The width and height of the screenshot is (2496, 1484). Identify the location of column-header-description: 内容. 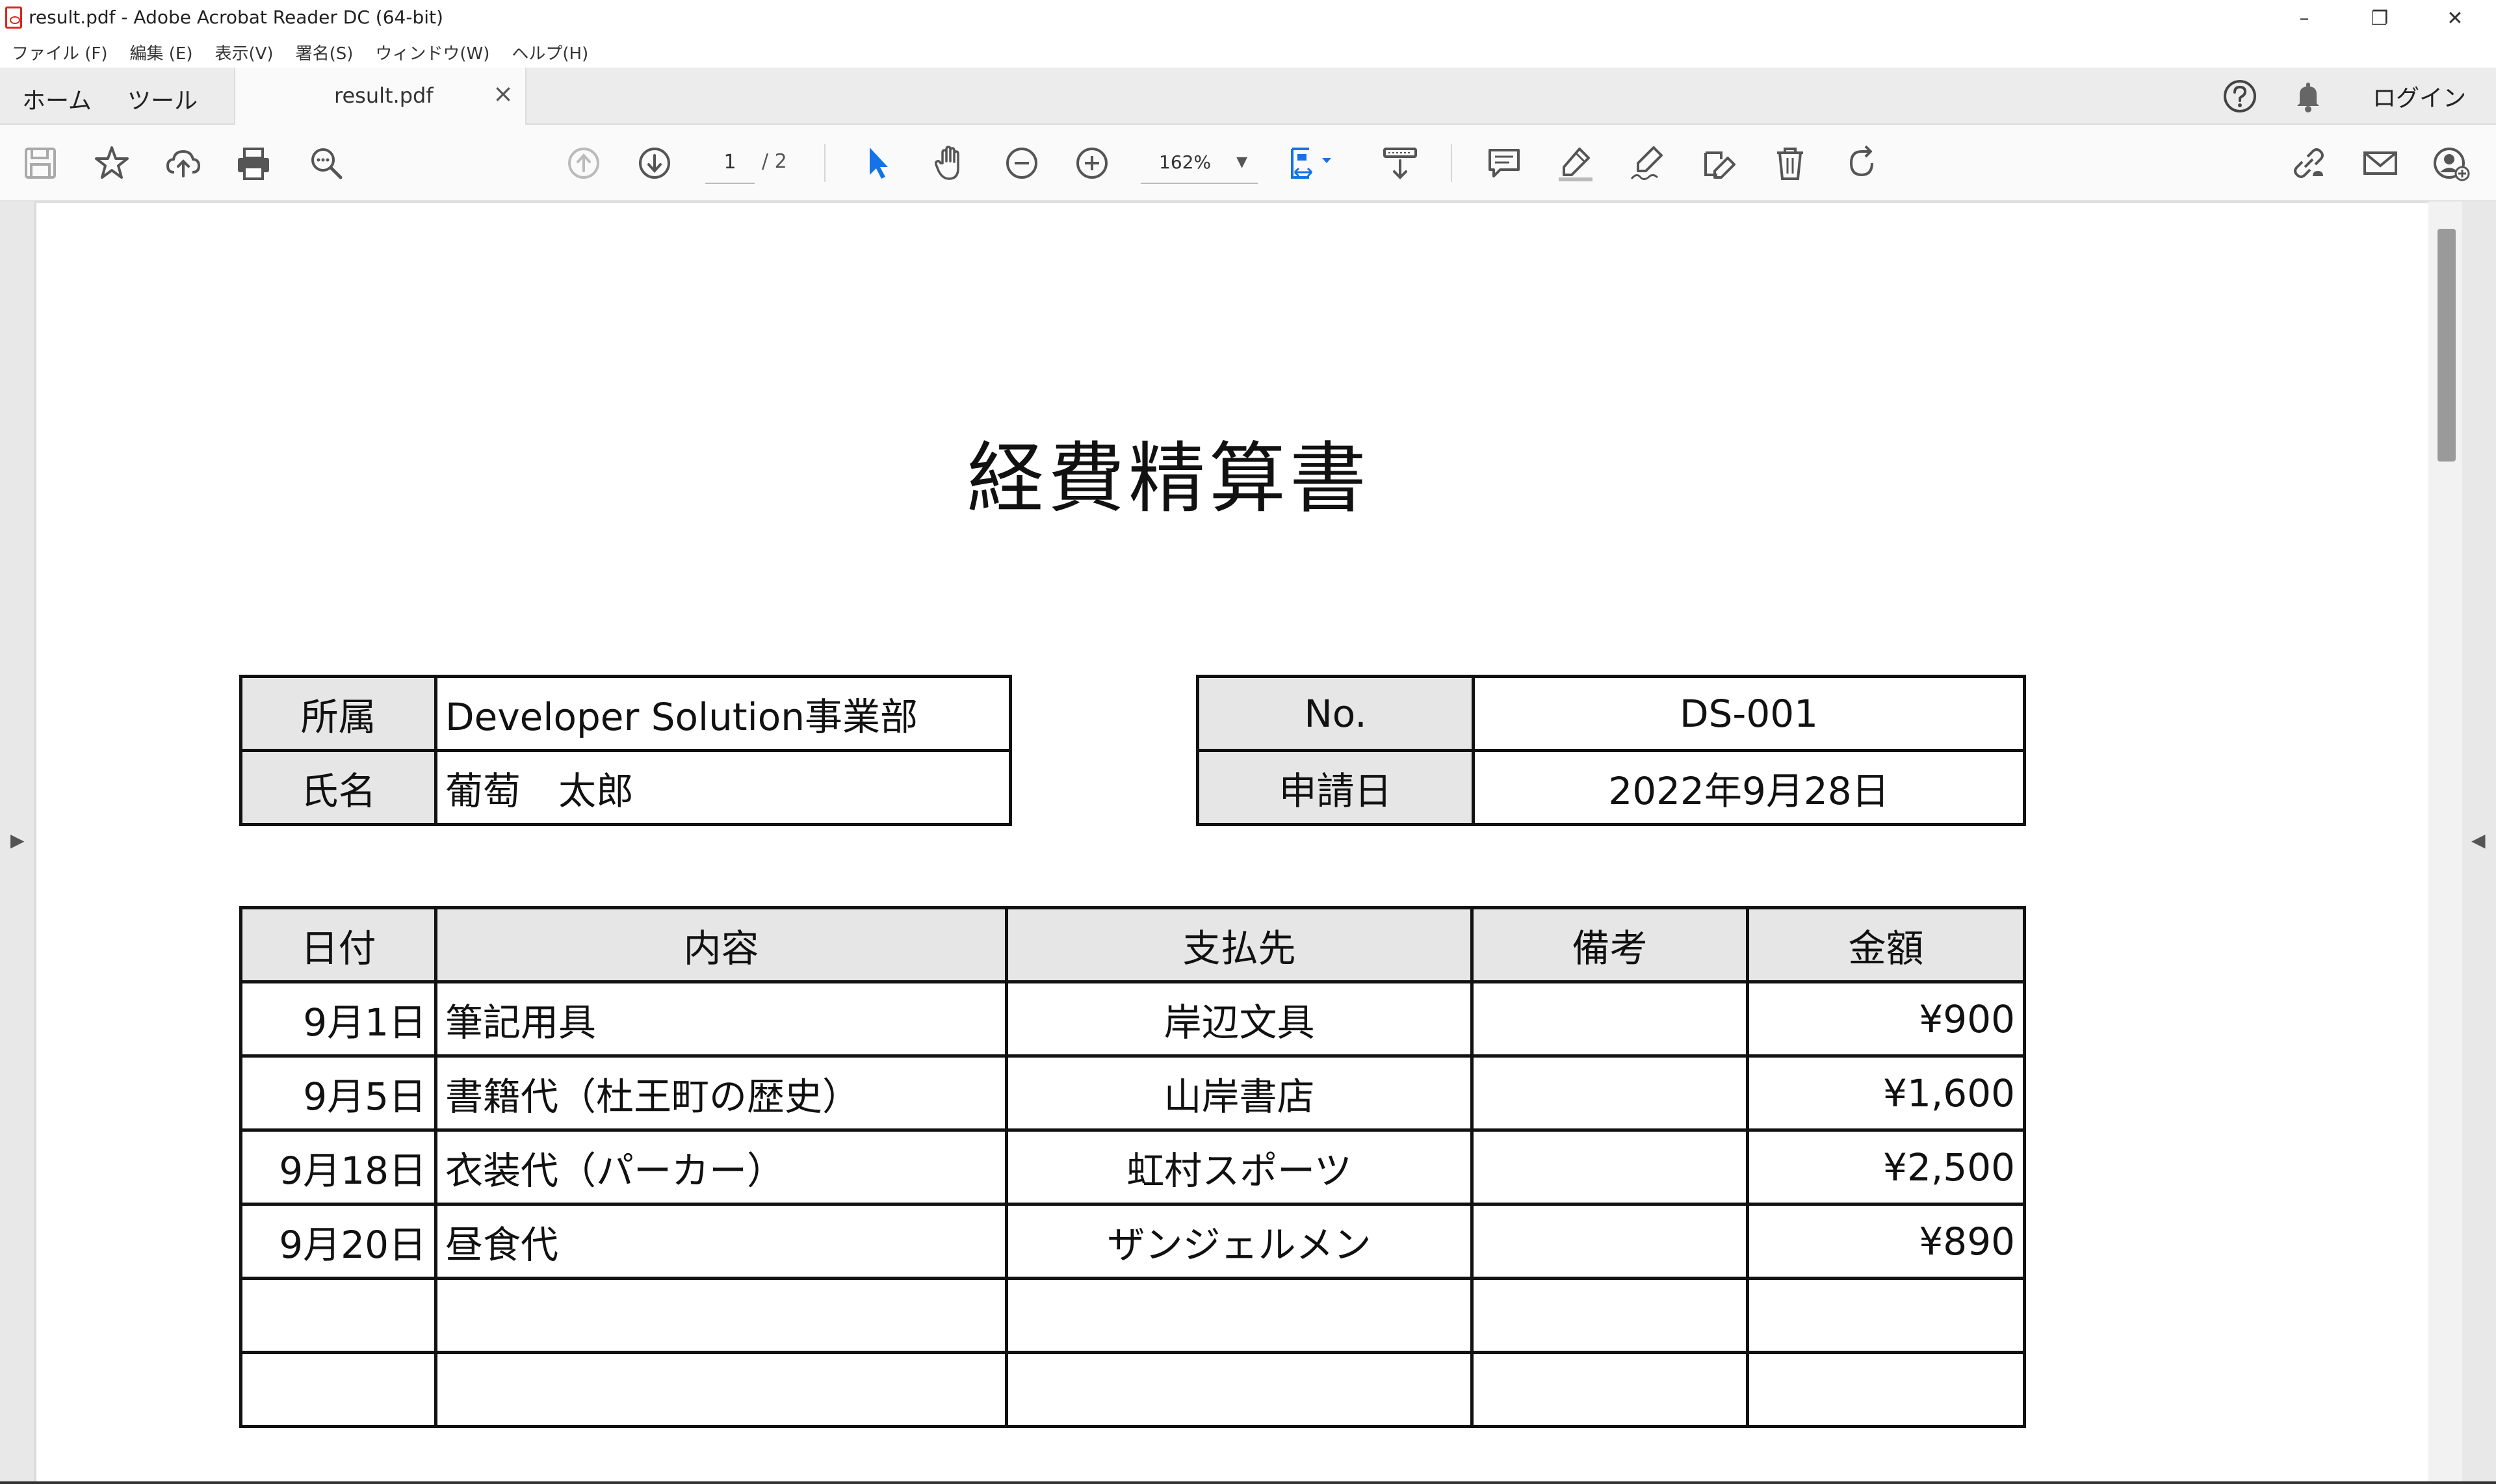
(721, 945).